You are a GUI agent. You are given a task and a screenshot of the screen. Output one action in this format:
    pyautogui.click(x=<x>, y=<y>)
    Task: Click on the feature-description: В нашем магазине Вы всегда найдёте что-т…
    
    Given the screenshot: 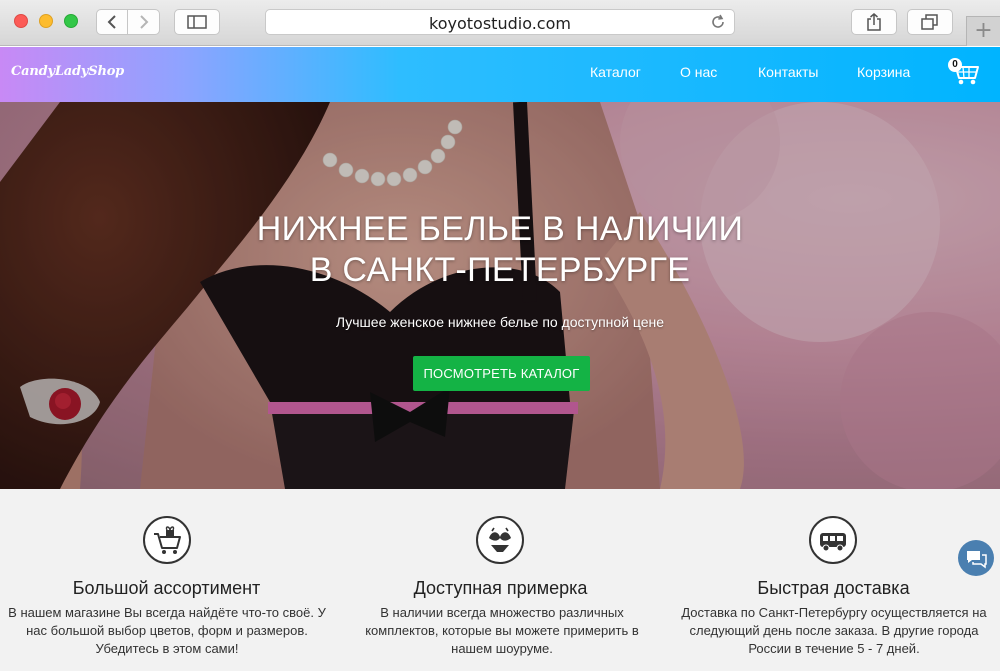 What is the action you would take?
    pyautogui.click(x=167, y=630)
    